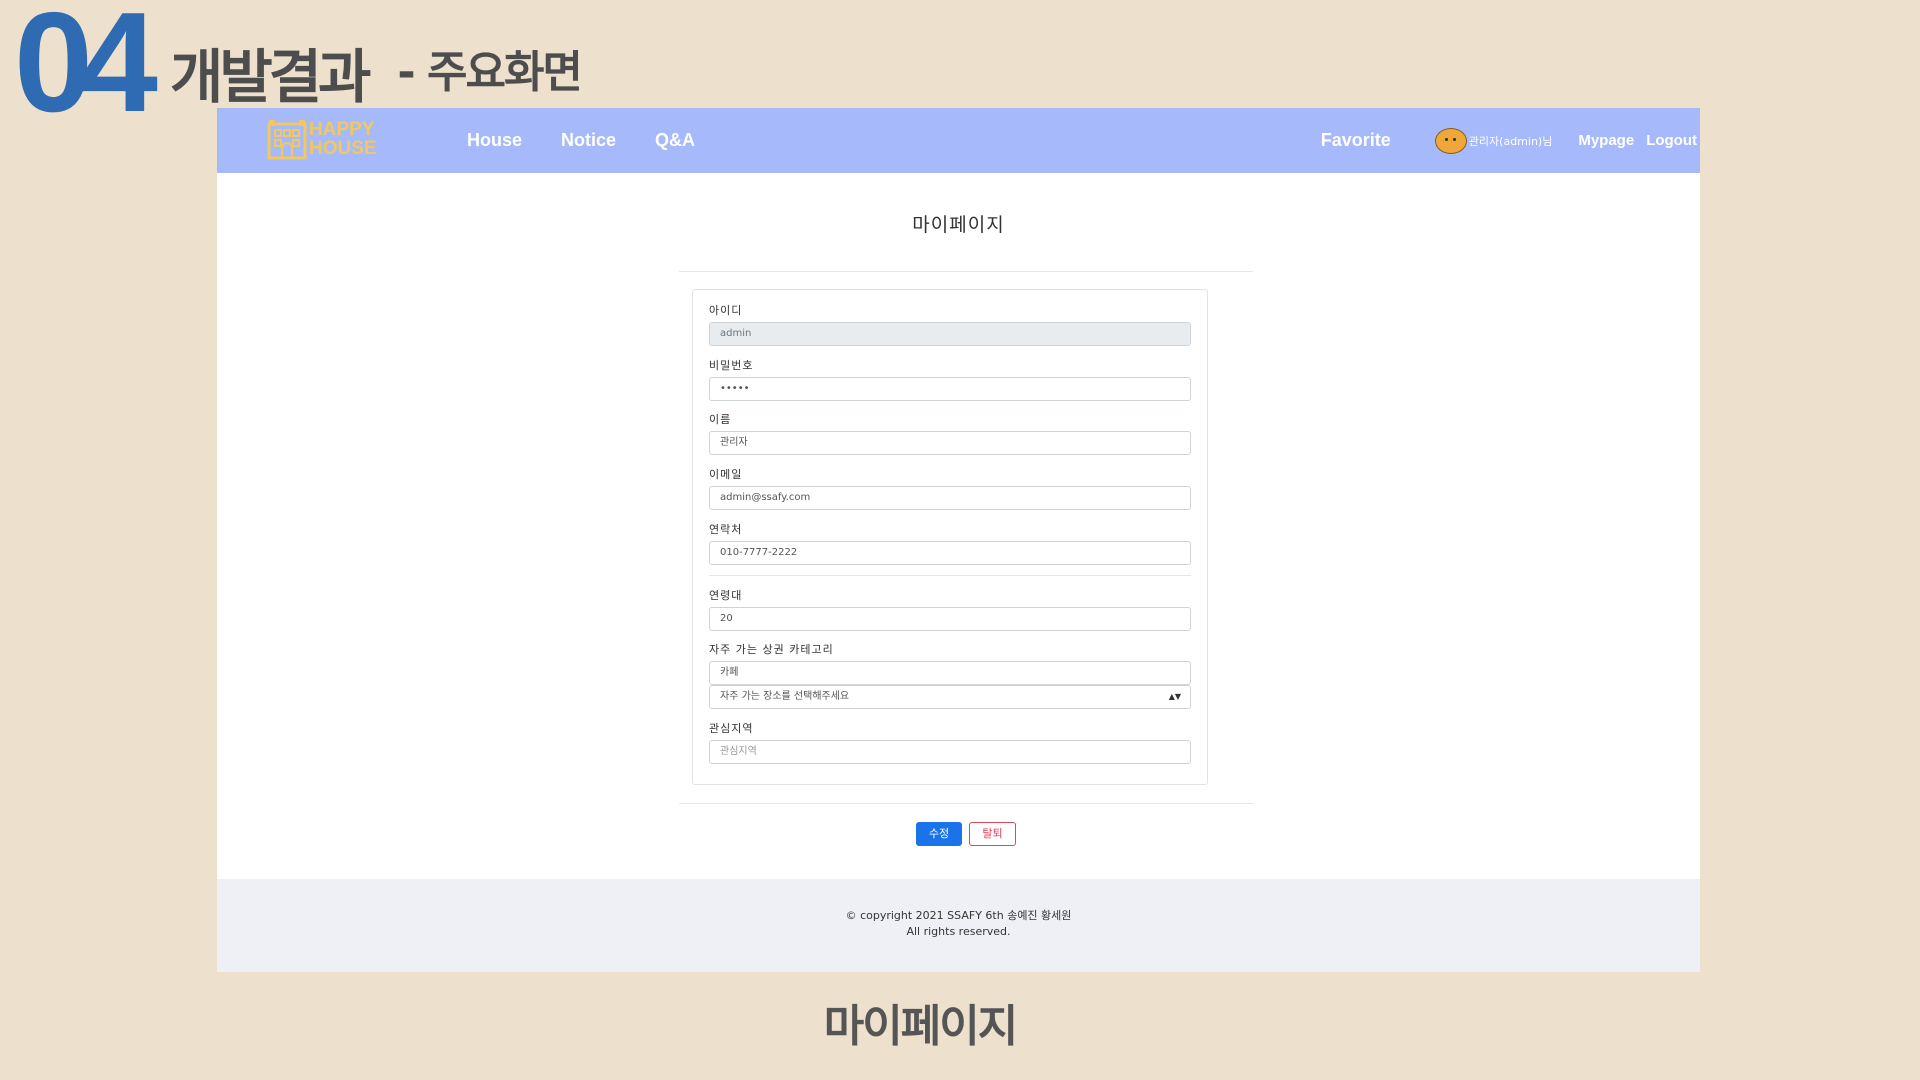 Image resolution: width=1920 pixels, height=1080 pixels. I want to click on category-field: 카페, so click(950, 673).